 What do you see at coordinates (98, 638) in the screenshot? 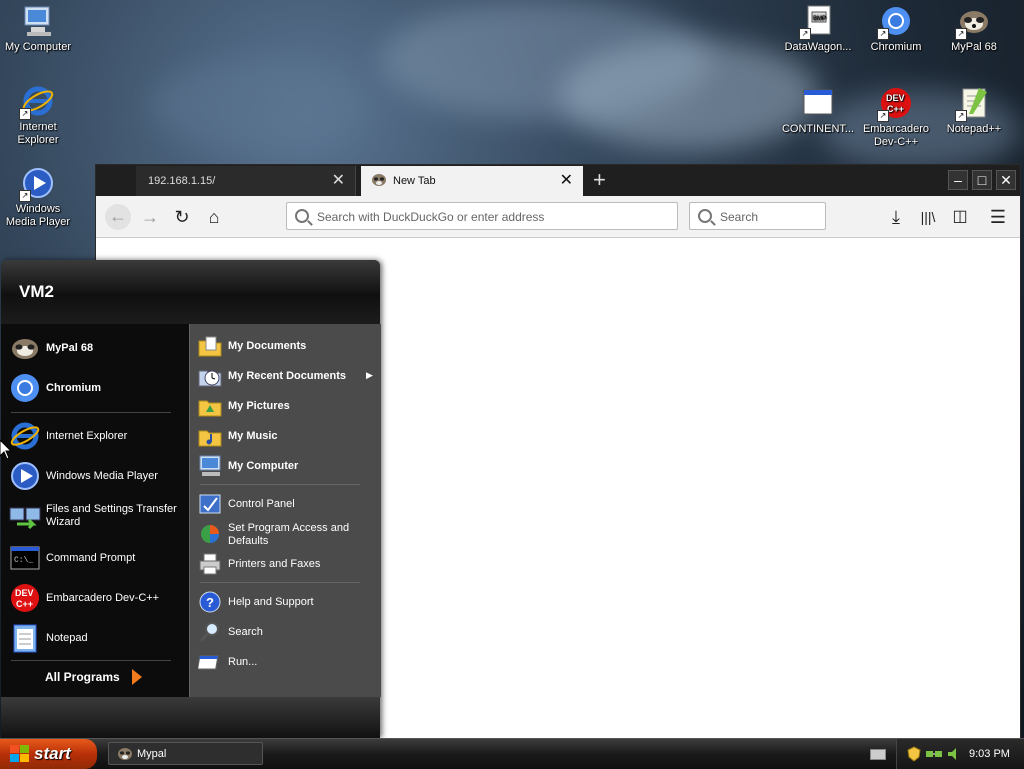
I see `start-item-notepad: Notepad` at bounding box center [98, 638].